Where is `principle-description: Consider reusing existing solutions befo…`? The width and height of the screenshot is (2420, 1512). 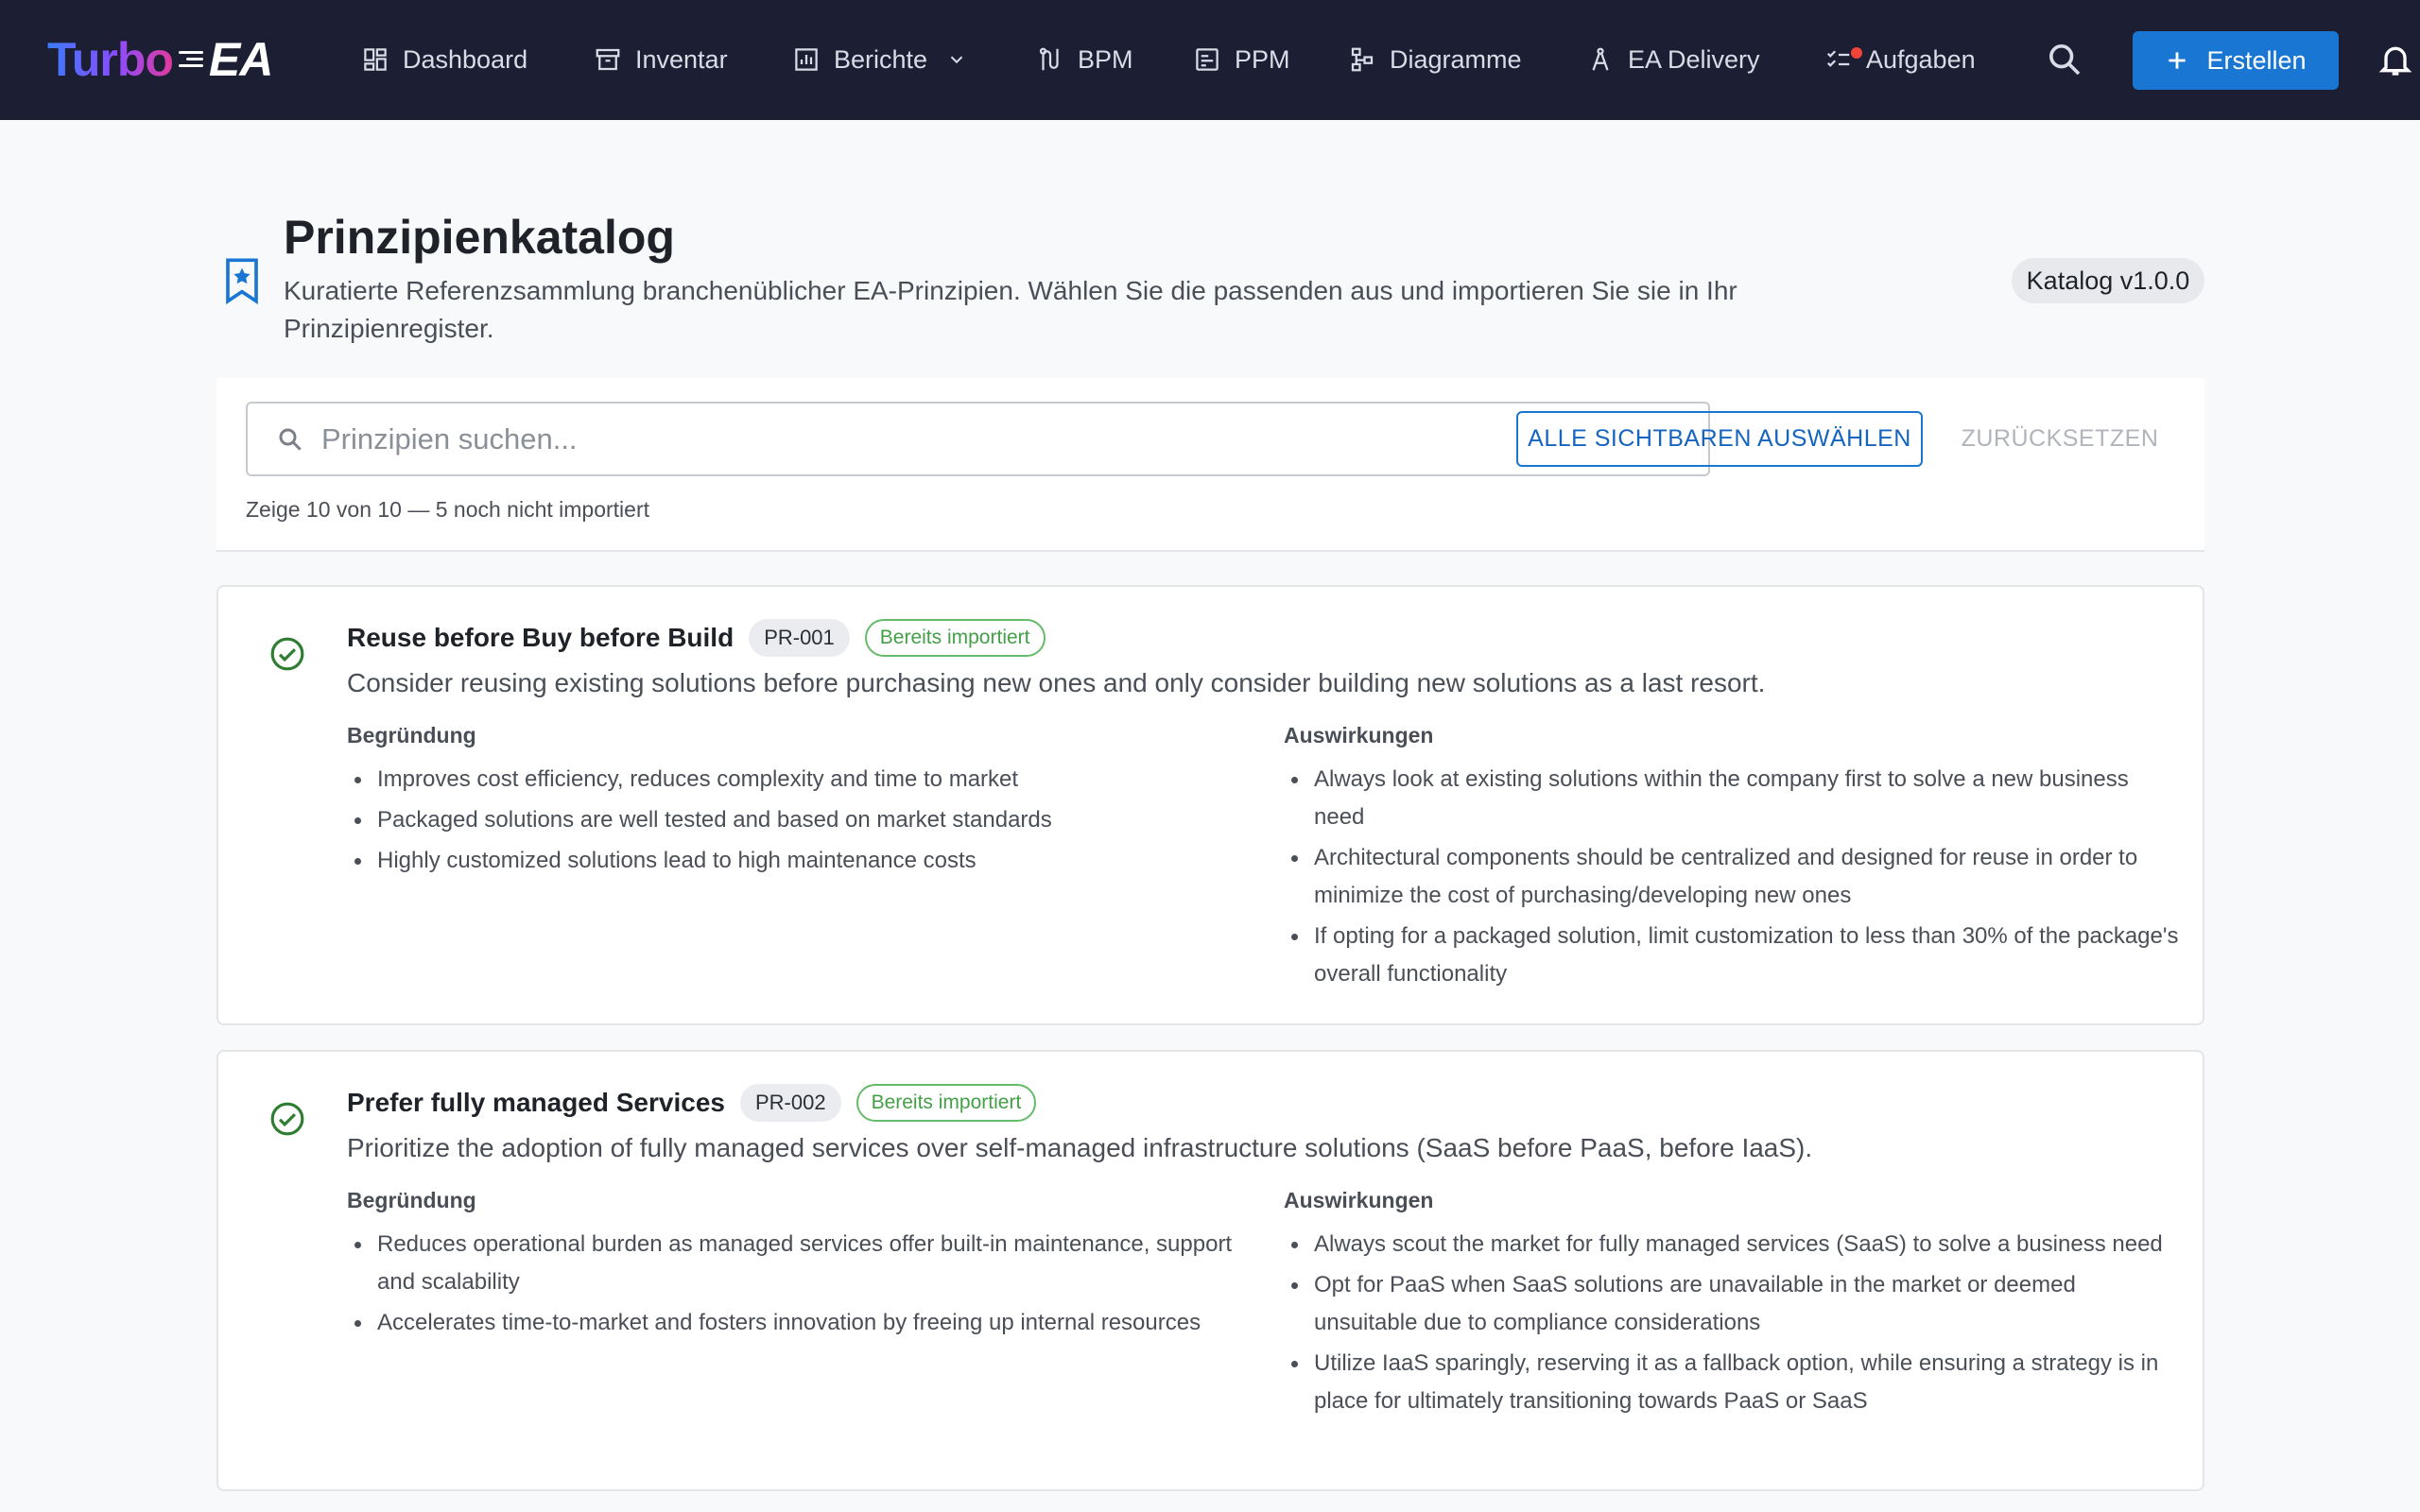
principle-description: Consider reusing existing solutions befo… is located at coordinates (1056, 682).